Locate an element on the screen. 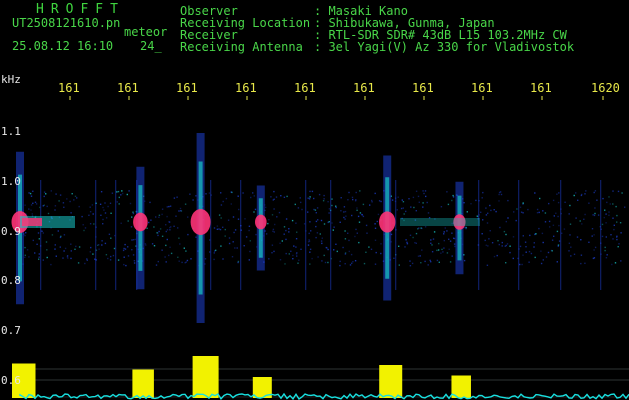 The width and height of the screenshot is (629, 400). echo-core is located at coordinates (260, 222).